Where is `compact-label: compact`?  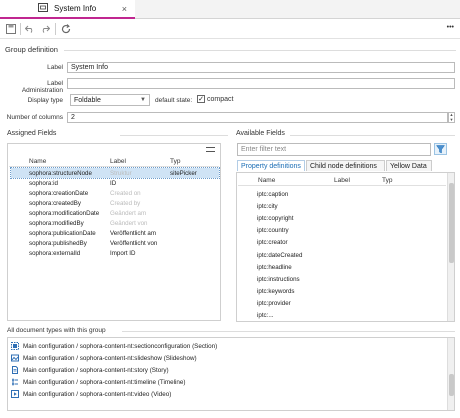
compact-label: compact is located at coordinates (220, 99).